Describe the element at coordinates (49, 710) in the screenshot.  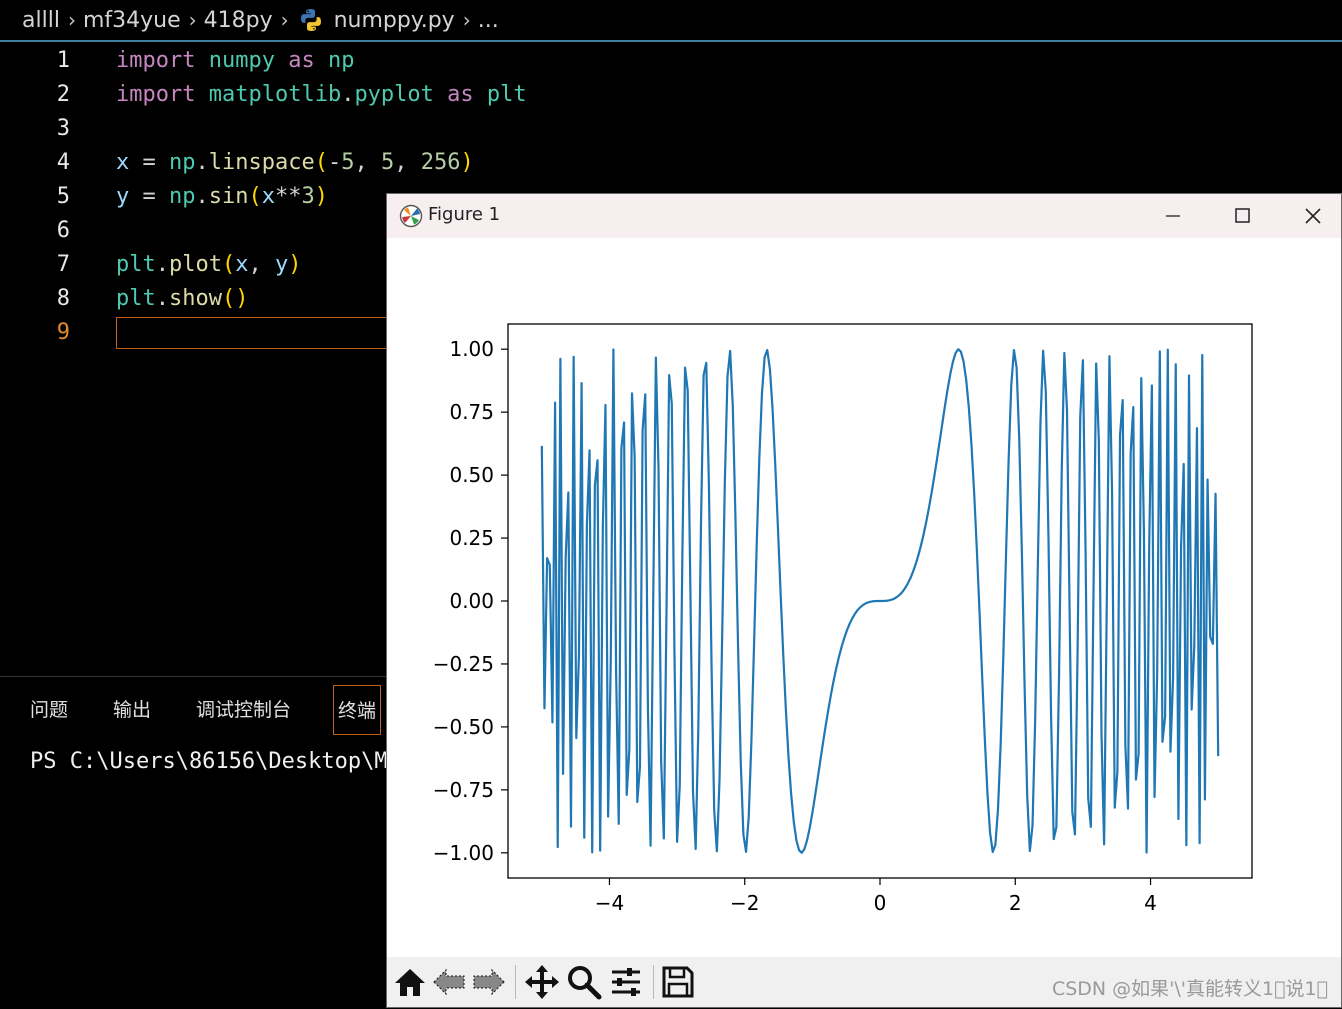
I see `tab-problems: 问题` at that location.